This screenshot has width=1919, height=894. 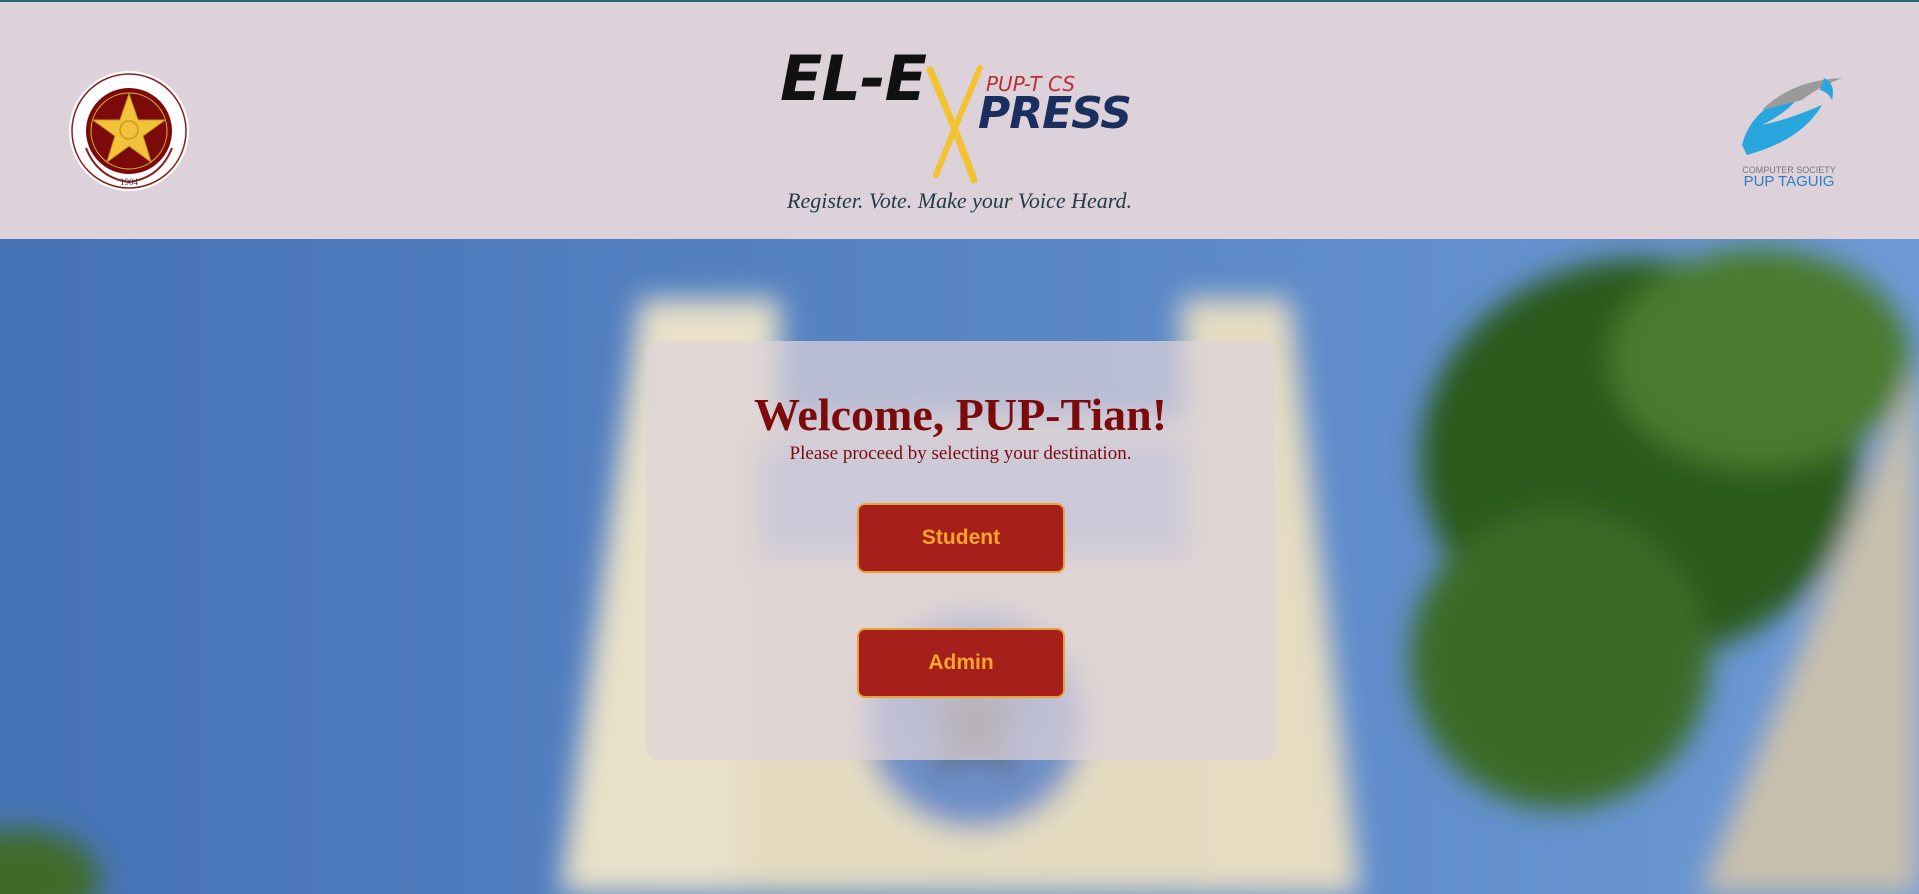 What do you see at coordinates (961, 538) in the screenshot?
I see `student-button: Student` at bounding box center [961, 538].